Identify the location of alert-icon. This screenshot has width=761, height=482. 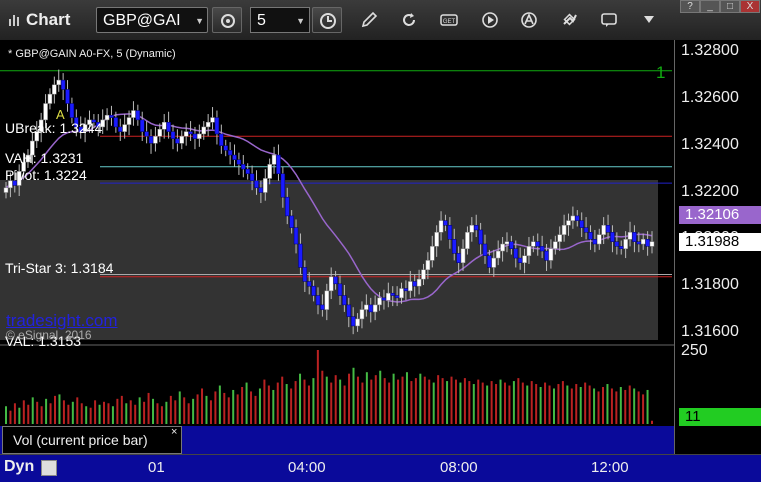
(529, 20).